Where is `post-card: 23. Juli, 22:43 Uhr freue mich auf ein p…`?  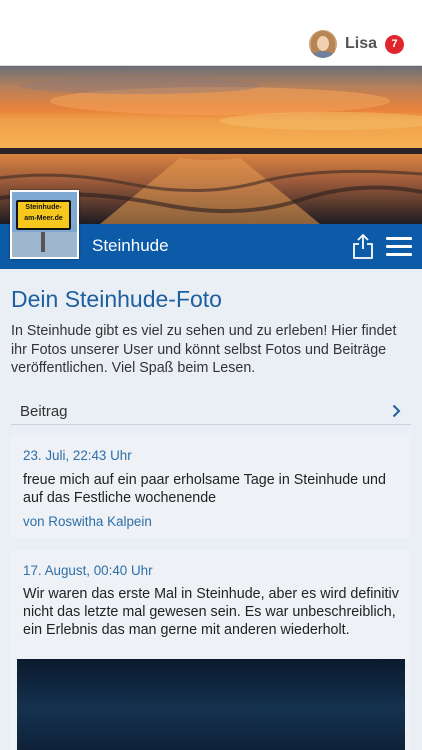 post-card: 23. Juli, 22:43 Uhr freue mich auf ein p… is located at coordinates (211, 487).